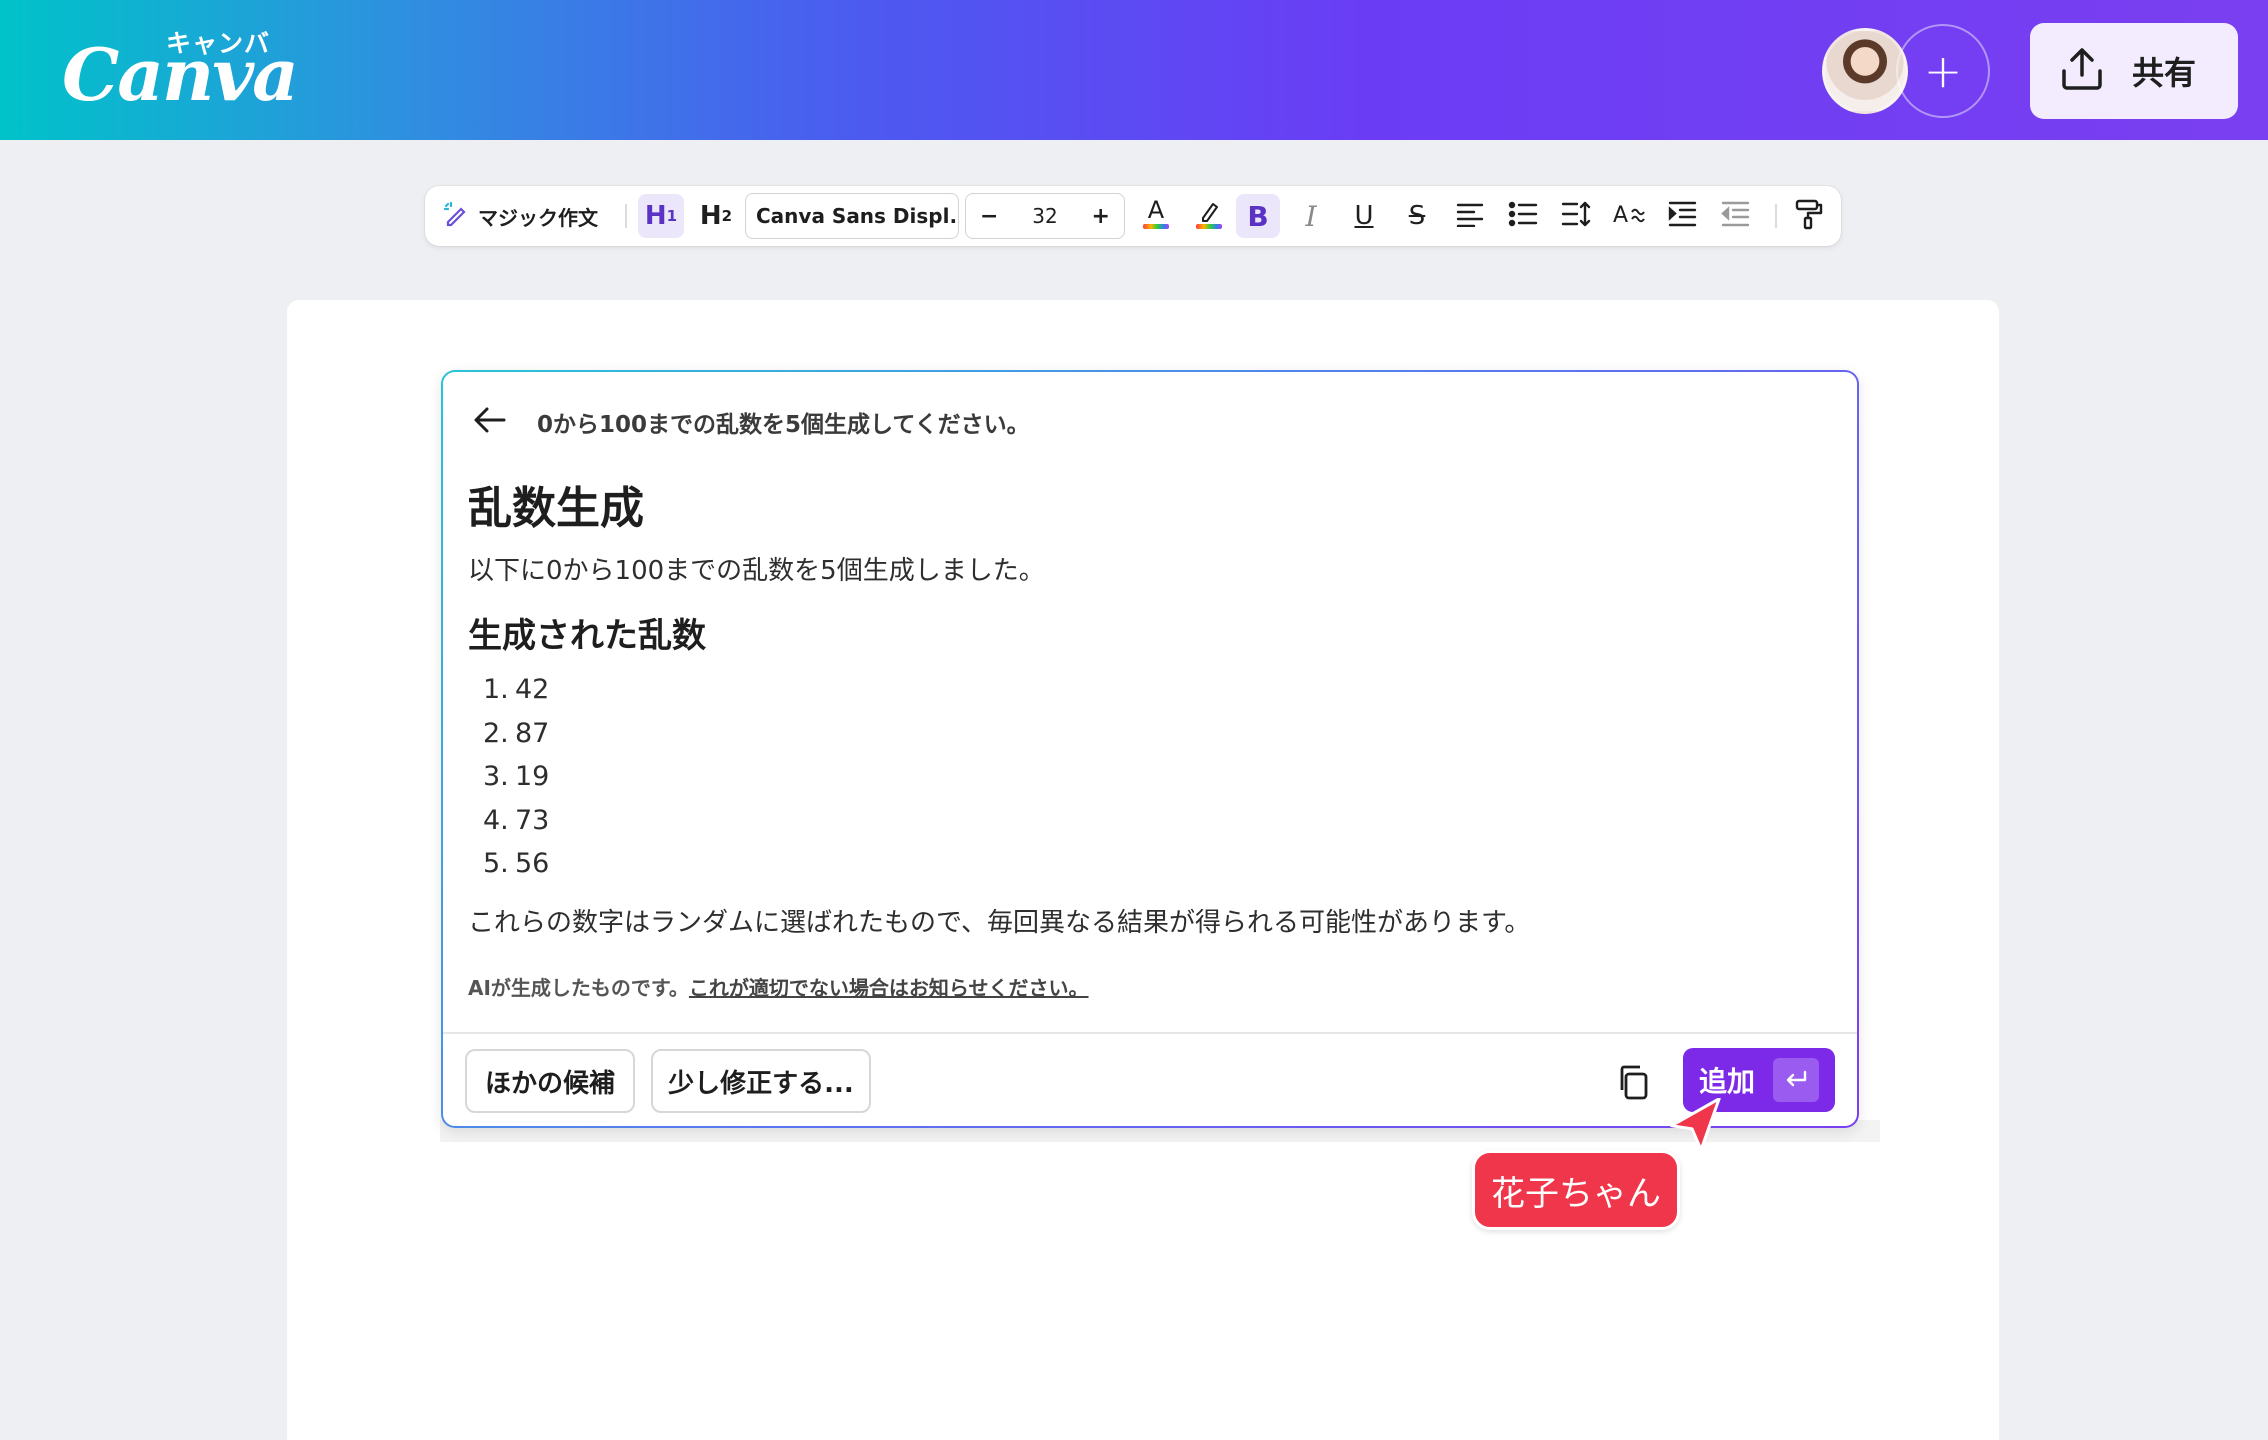  I want to click on heading-1-button: H1, so click(661, 216).